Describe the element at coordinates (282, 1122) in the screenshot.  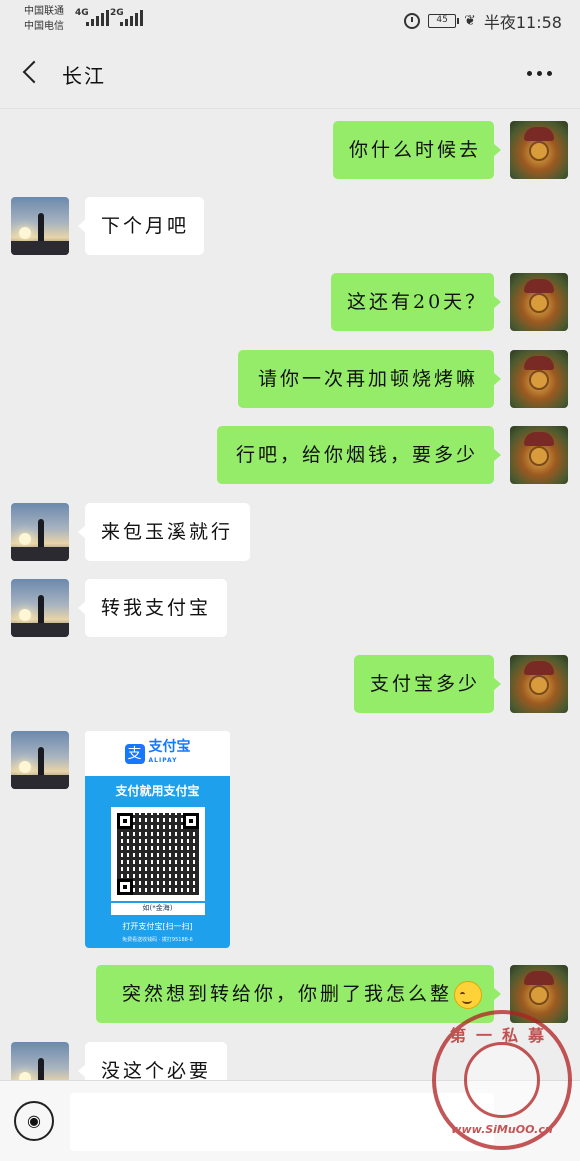
I see `message-input` at that location.